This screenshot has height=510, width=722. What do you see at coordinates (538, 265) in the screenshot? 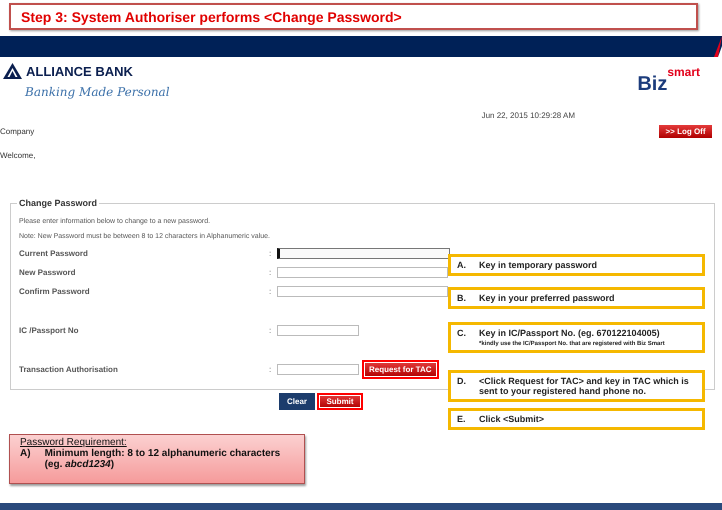
I see `callout-text: Key in temporary password` at bounding box center [538, 265].